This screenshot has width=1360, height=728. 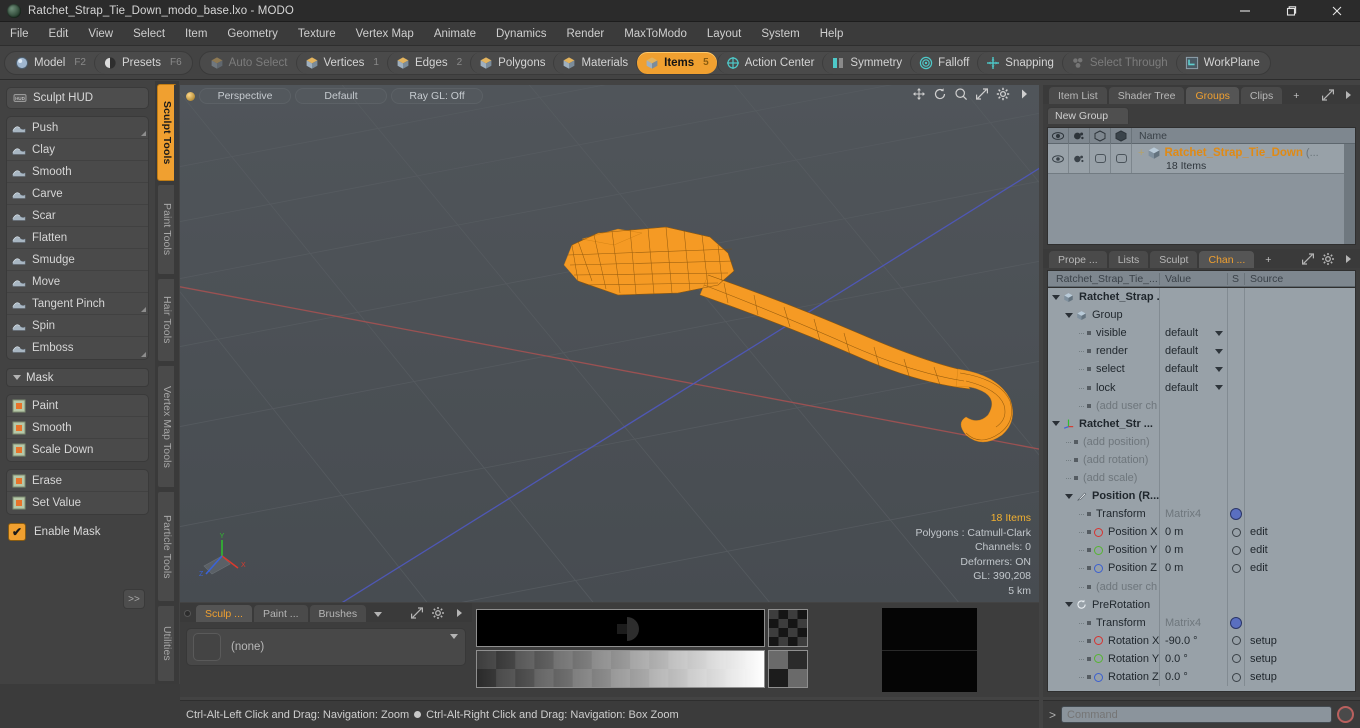 I want to click on menu-item-render: Render, so click(x=585, y=34).